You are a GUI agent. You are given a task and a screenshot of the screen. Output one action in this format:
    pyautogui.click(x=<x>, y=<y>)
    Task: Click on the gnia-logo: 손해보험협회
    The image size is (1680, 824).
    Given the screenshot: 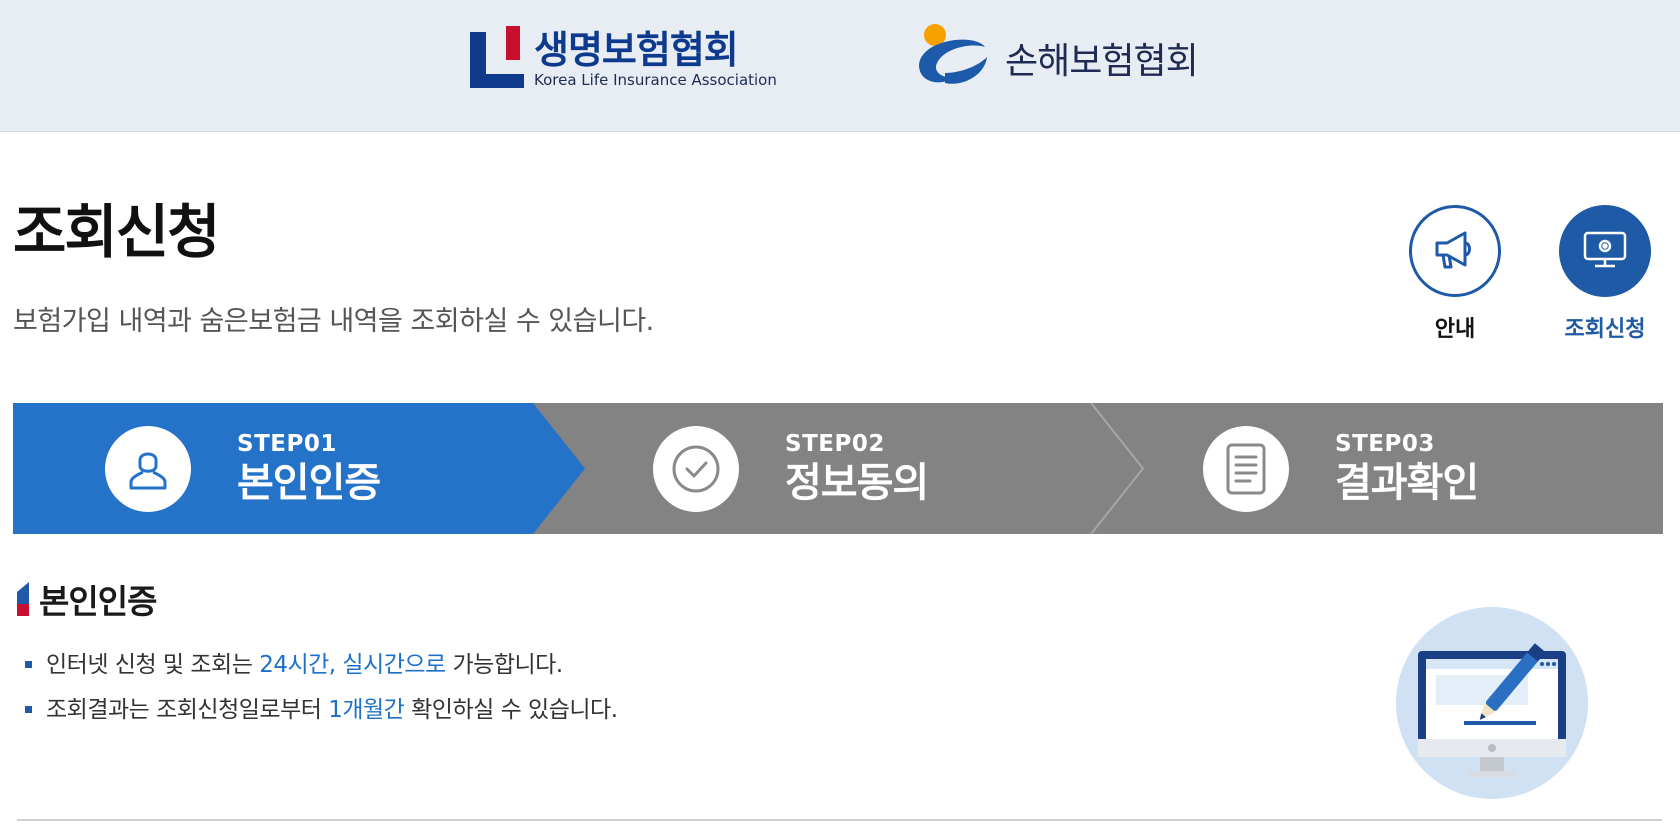 What is the action you would take?
    pyautogui.click(x=1057, y=58)
    